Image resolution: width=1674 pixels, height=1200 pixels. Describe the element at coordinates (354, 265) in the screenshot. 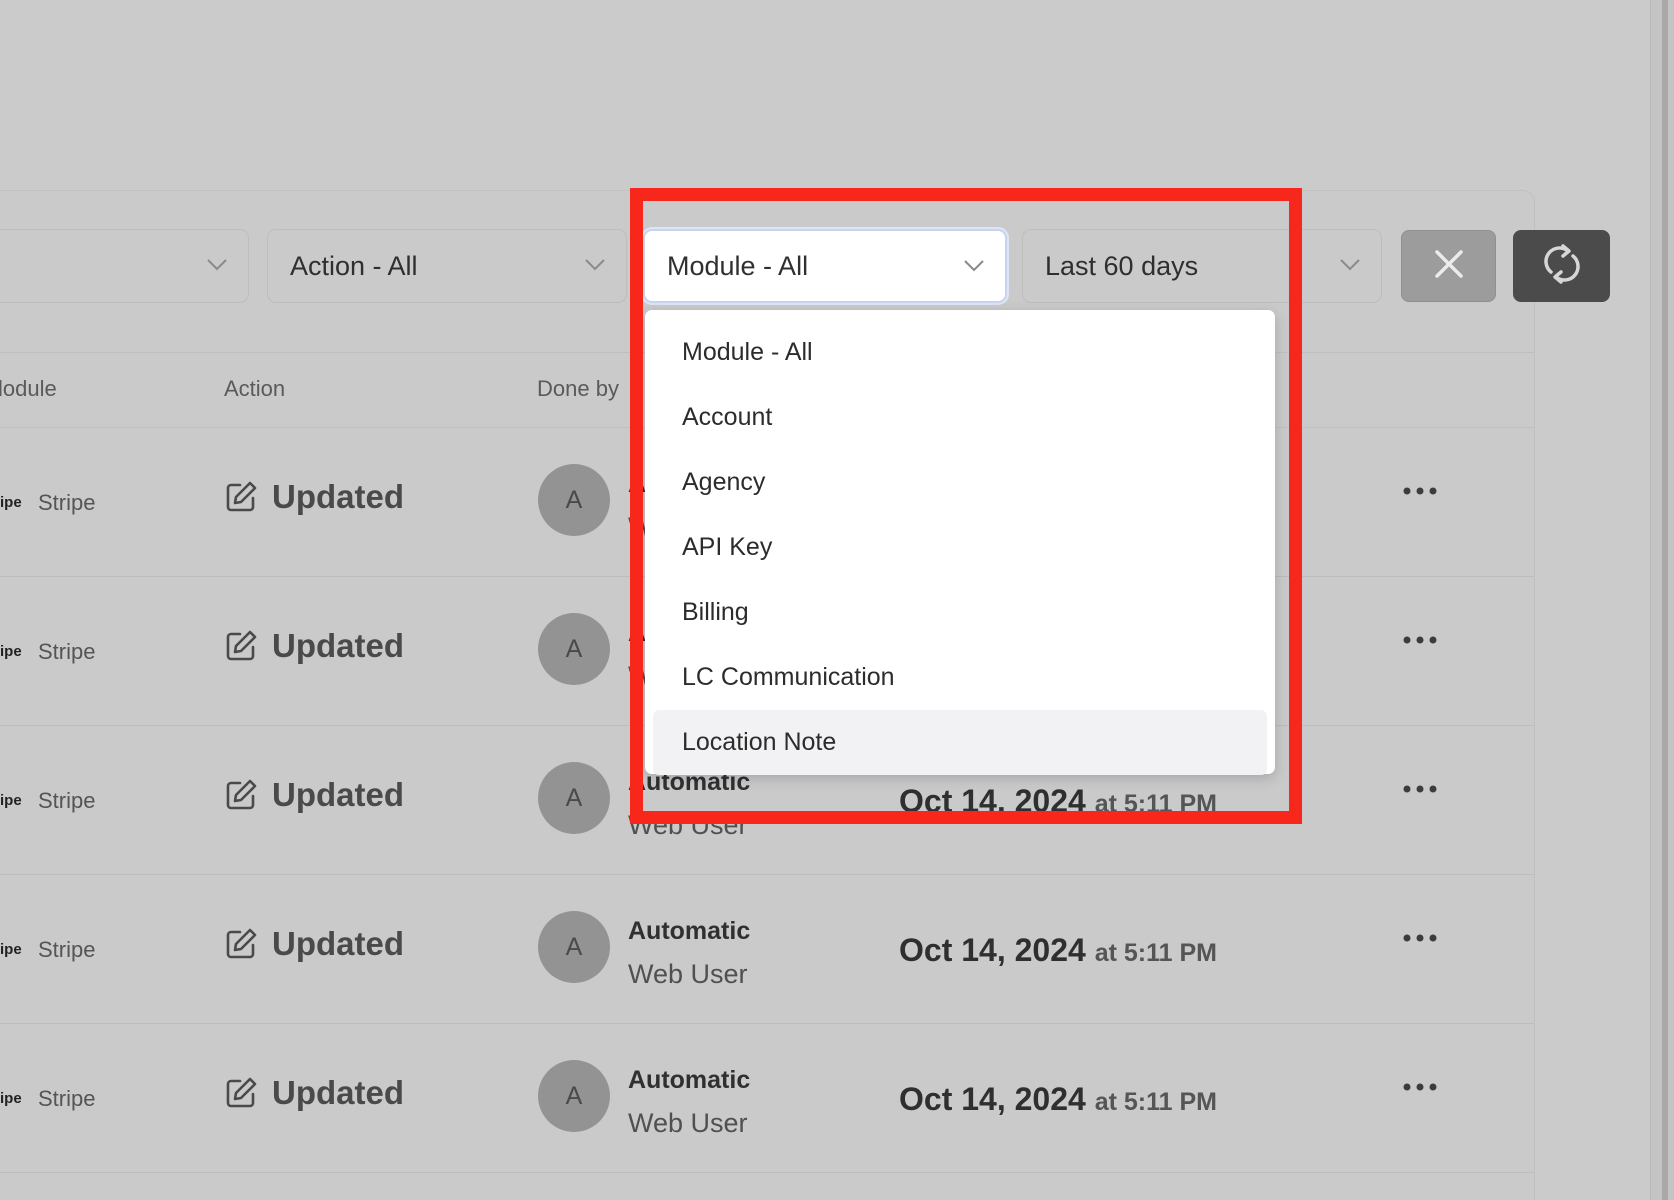

I see `action-filter-value: Action - All` at that location.